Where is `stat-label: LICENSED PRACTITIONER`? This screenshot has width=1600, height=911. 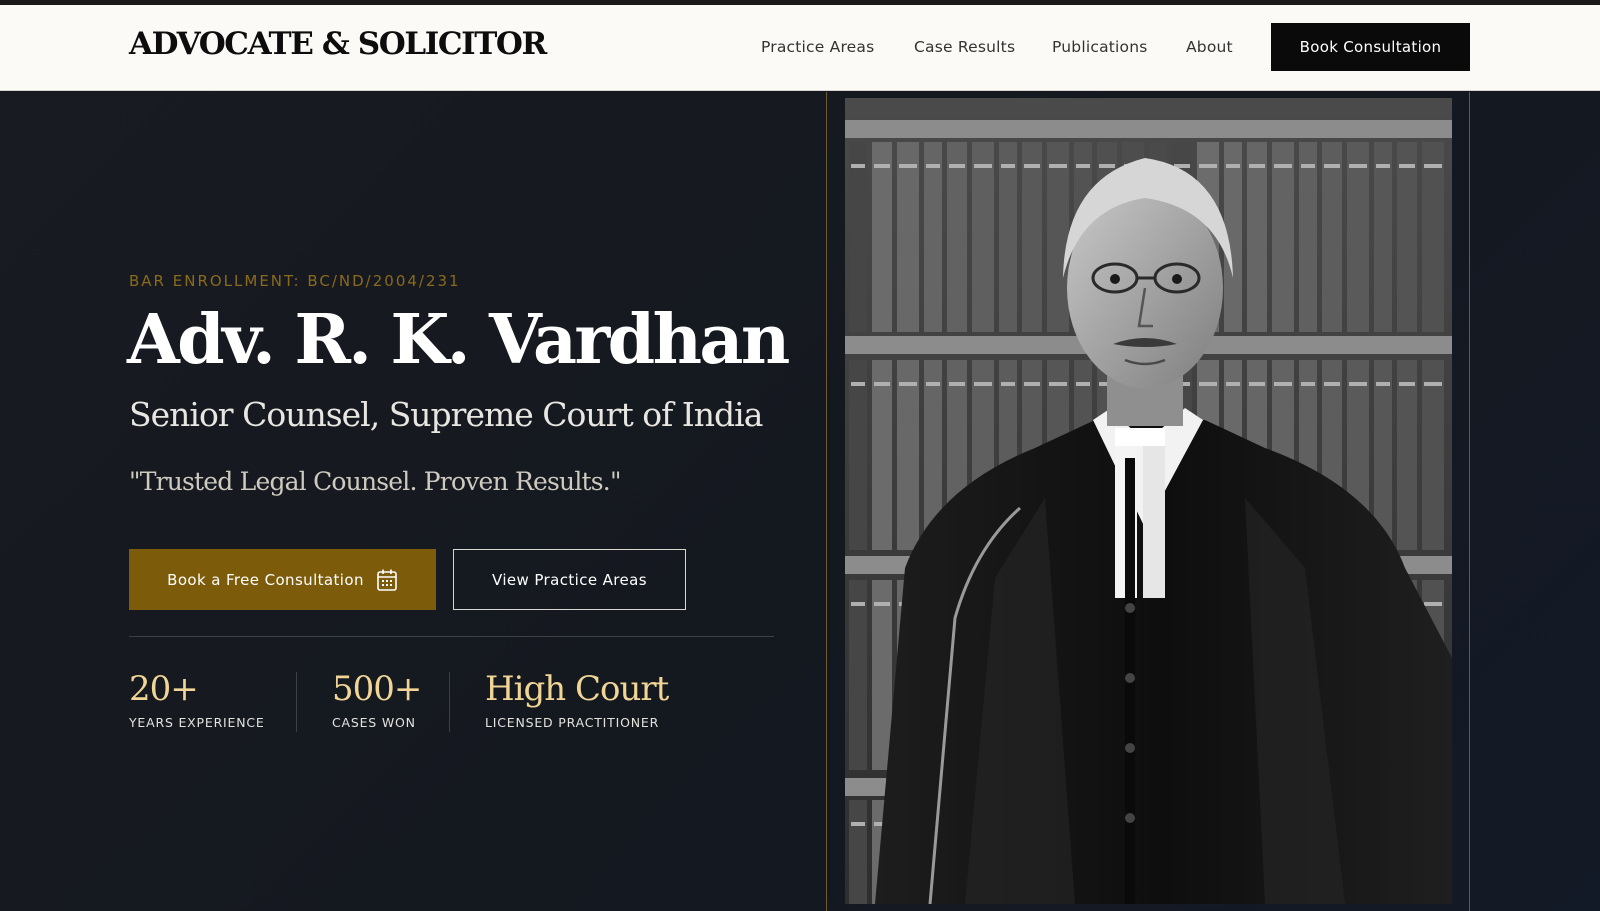
stat-label: LICENSED PRACTITIONER is located at coordinates (572, 722).